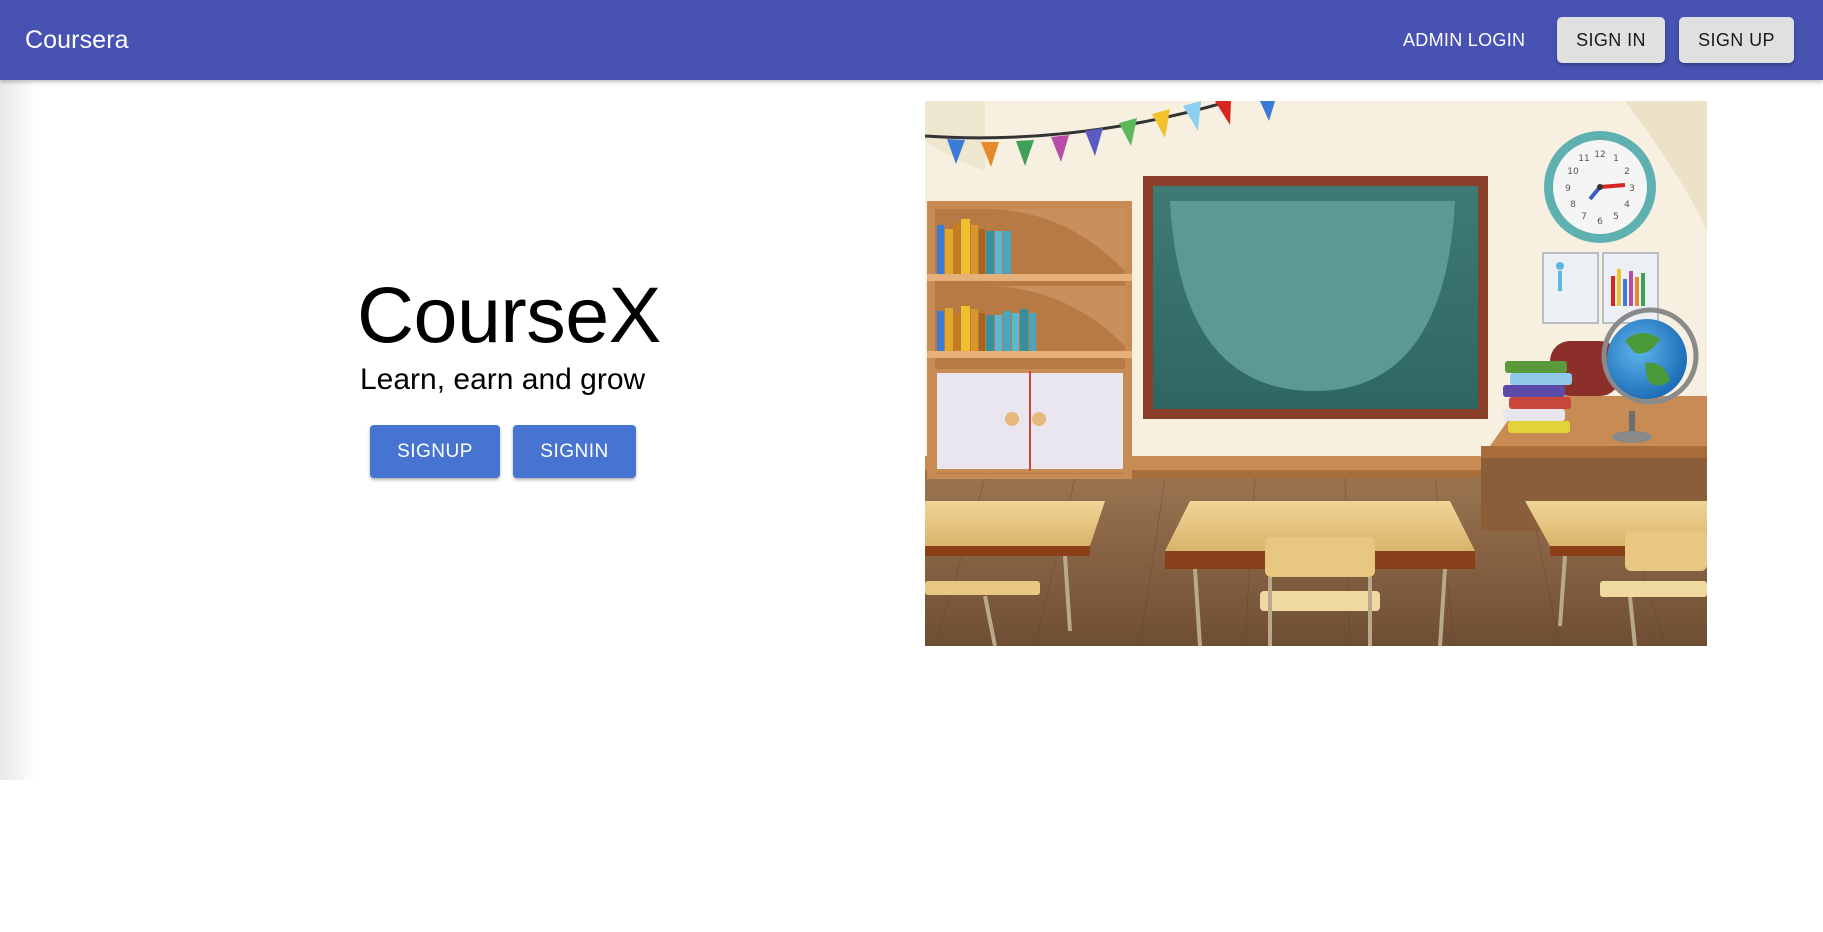  What do you see at coordinates (911, 40) in the screenshot?
I see `app-bar: Coursera ADMIN LOGIN SIGN IN SIGN UP` at bounding box center [911, 40].